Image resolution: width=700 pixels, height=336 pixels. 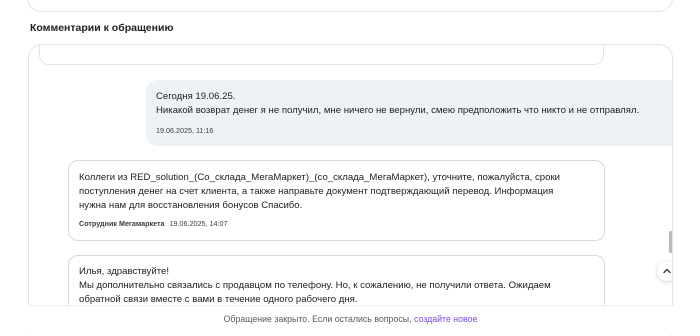 What do you see at coordinates (102, 28) in the screenshot?
I see `section-title: Комментарии к обращению` at bounding box center [102, 28].